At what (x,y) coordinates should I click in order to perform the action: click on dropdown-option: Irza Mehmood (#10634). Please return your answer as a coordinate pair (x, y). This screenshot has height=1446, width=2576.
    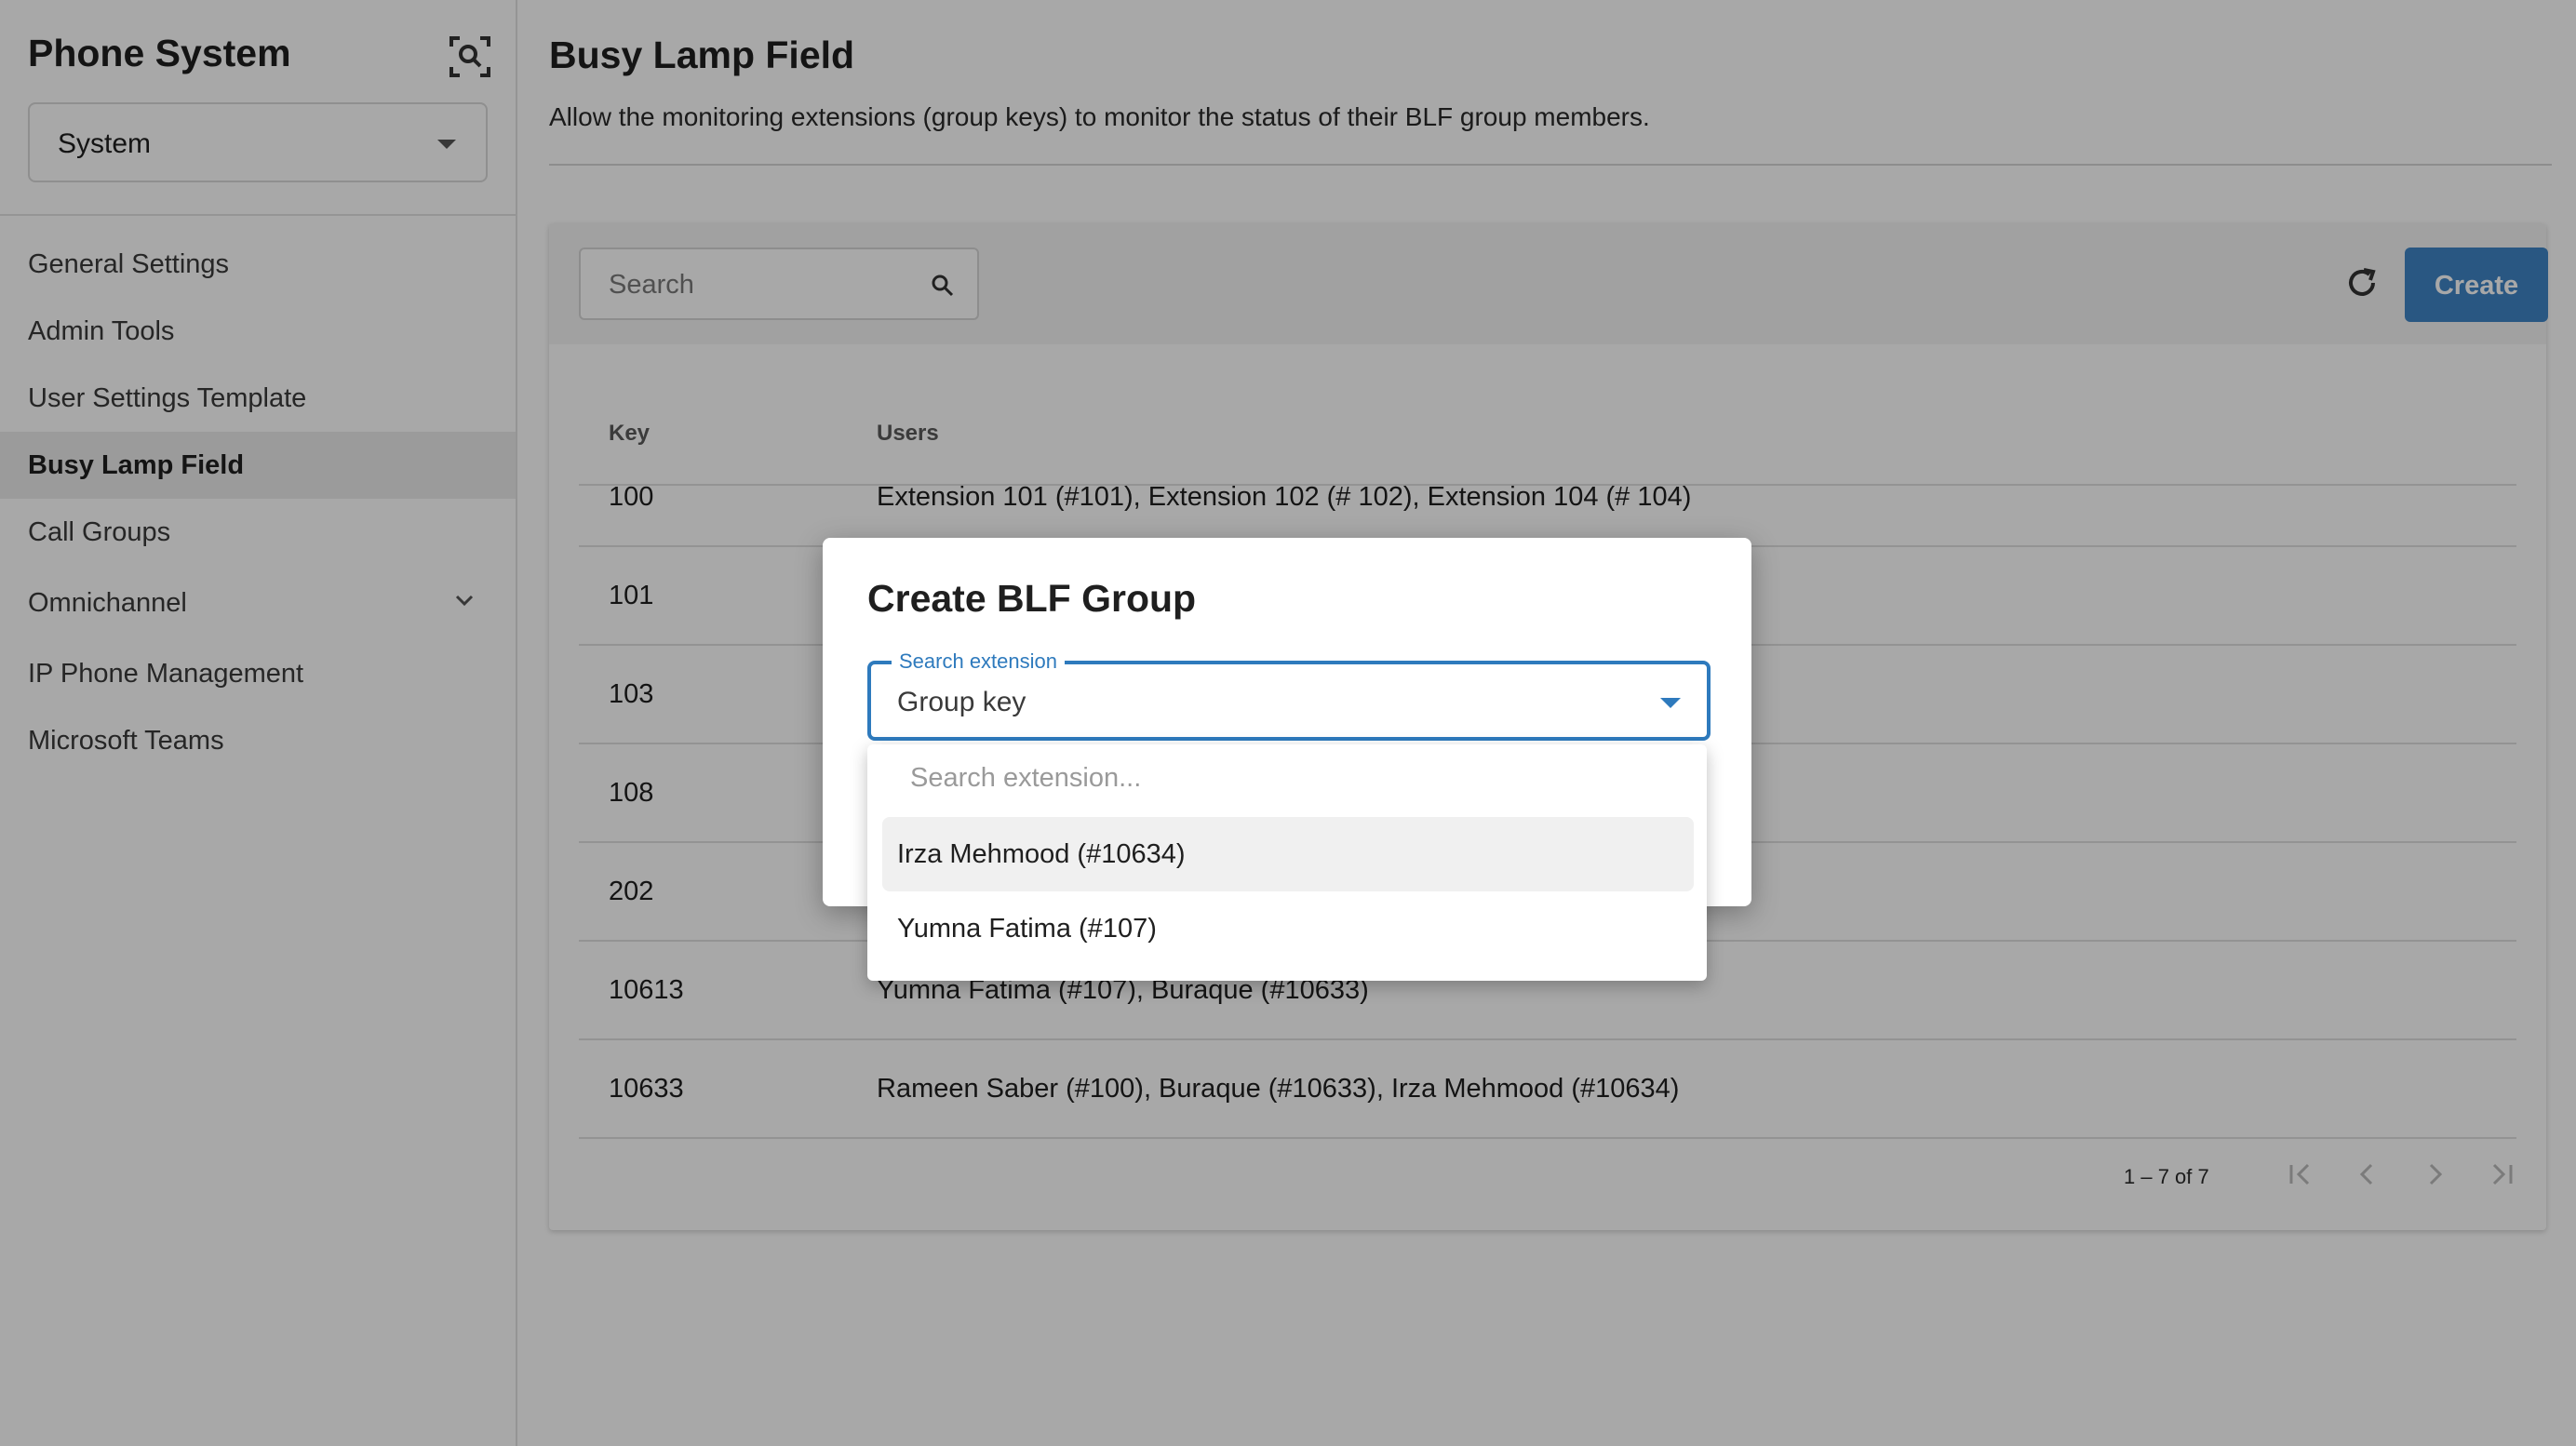
    Looking at the image, I should click on (1288, 854).